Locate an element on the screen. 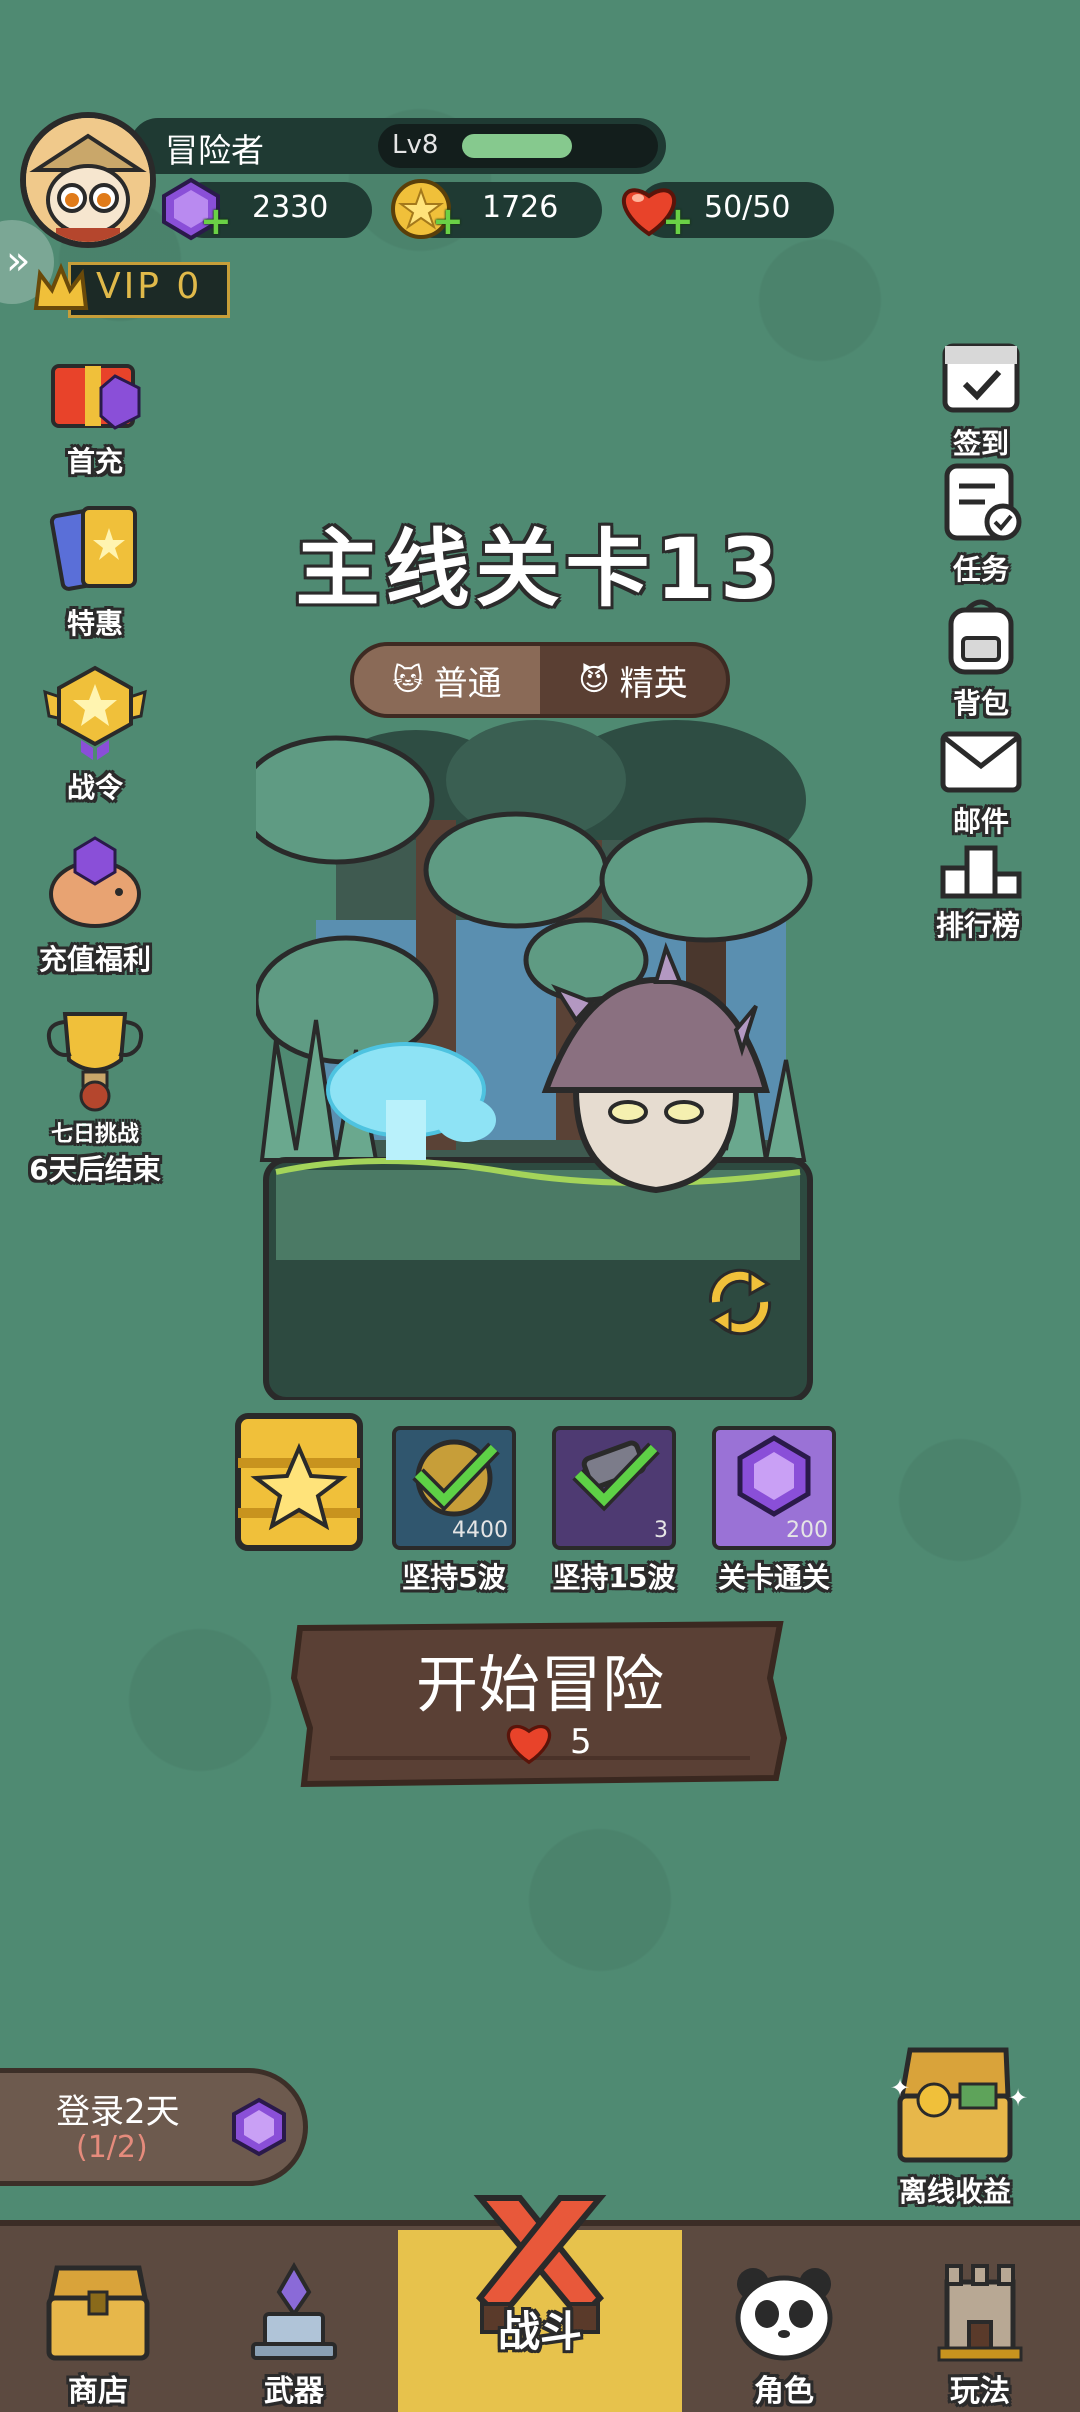 The image size is (1080, 2412). trophy-icon is located at coordinates (95, 1062).